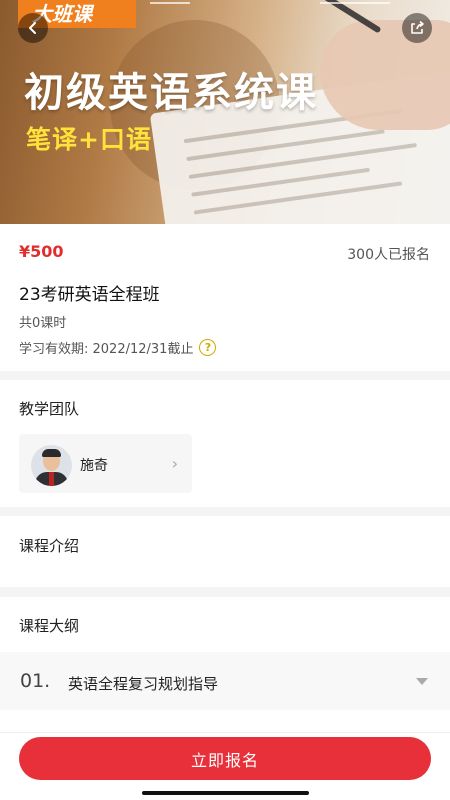 Image resolution: width=450 pixels, height=800 pixels. I want to click on chapter-title: 英语全程复习规划指导, so click(143, 684).